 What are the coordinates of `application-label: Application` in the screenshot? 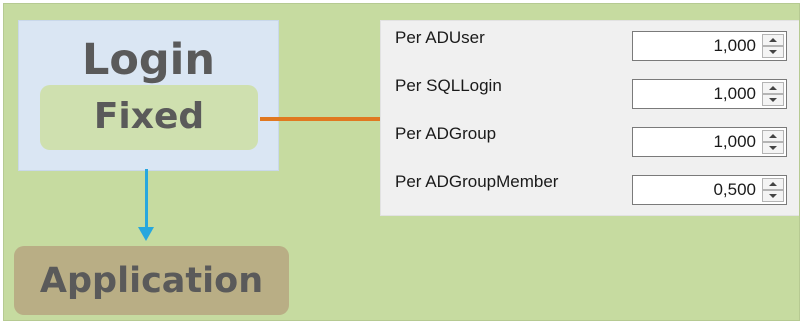 It's located at (151, 281).